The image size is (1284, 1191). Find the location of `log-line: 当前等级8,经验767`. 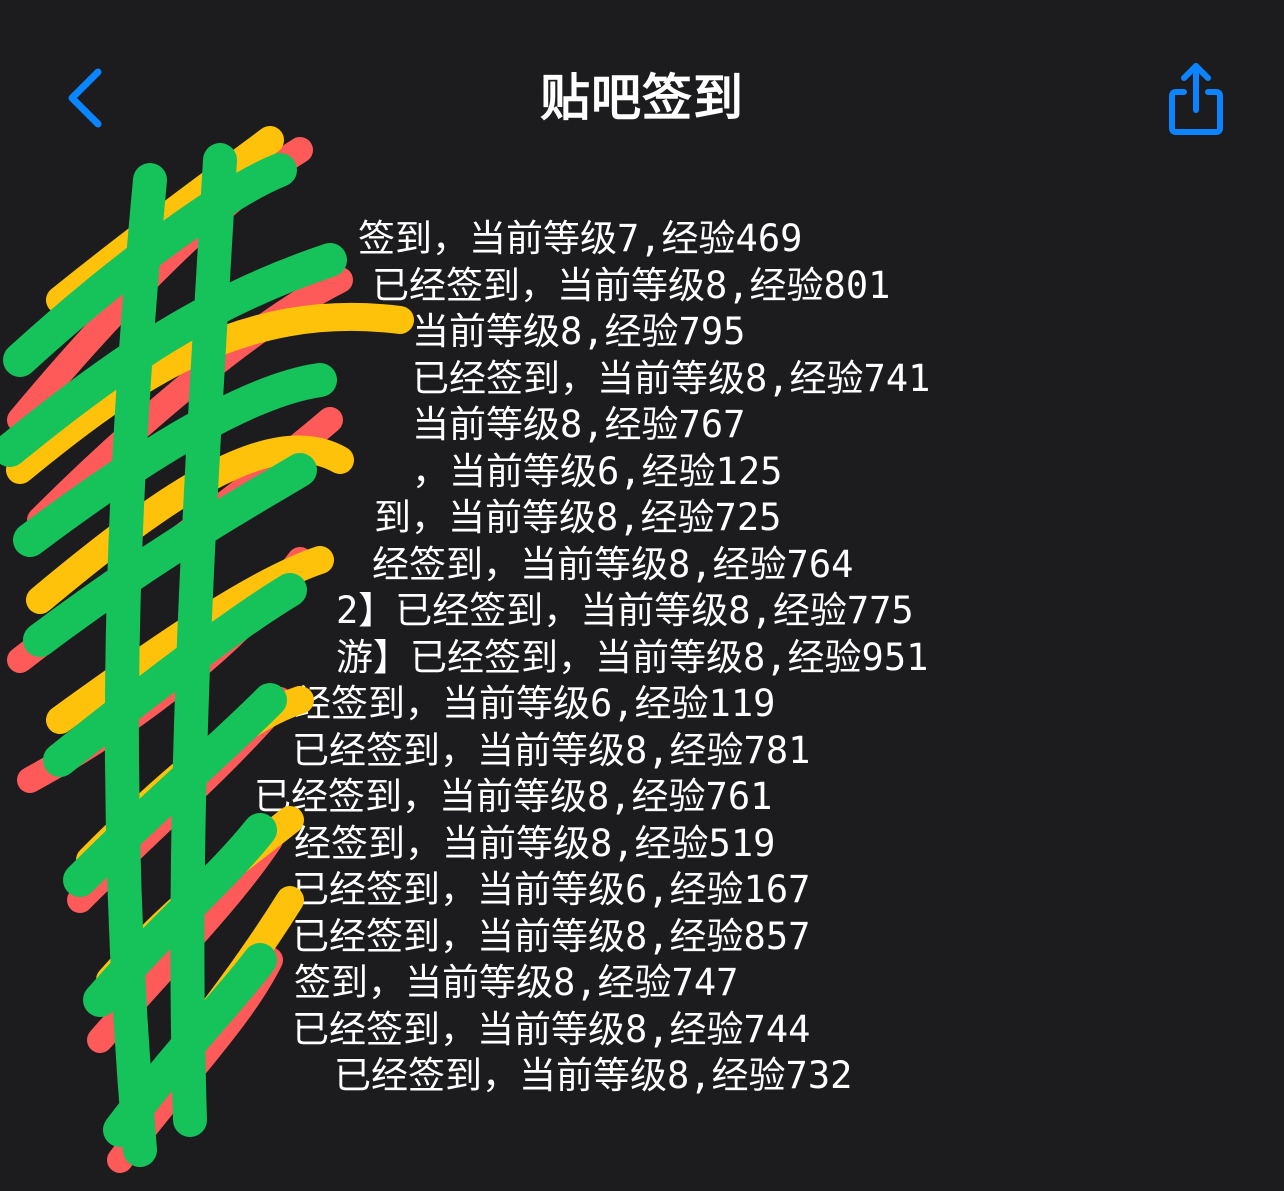

log-line: 当前等级8,经验767 is located at coordinates (579, 424).